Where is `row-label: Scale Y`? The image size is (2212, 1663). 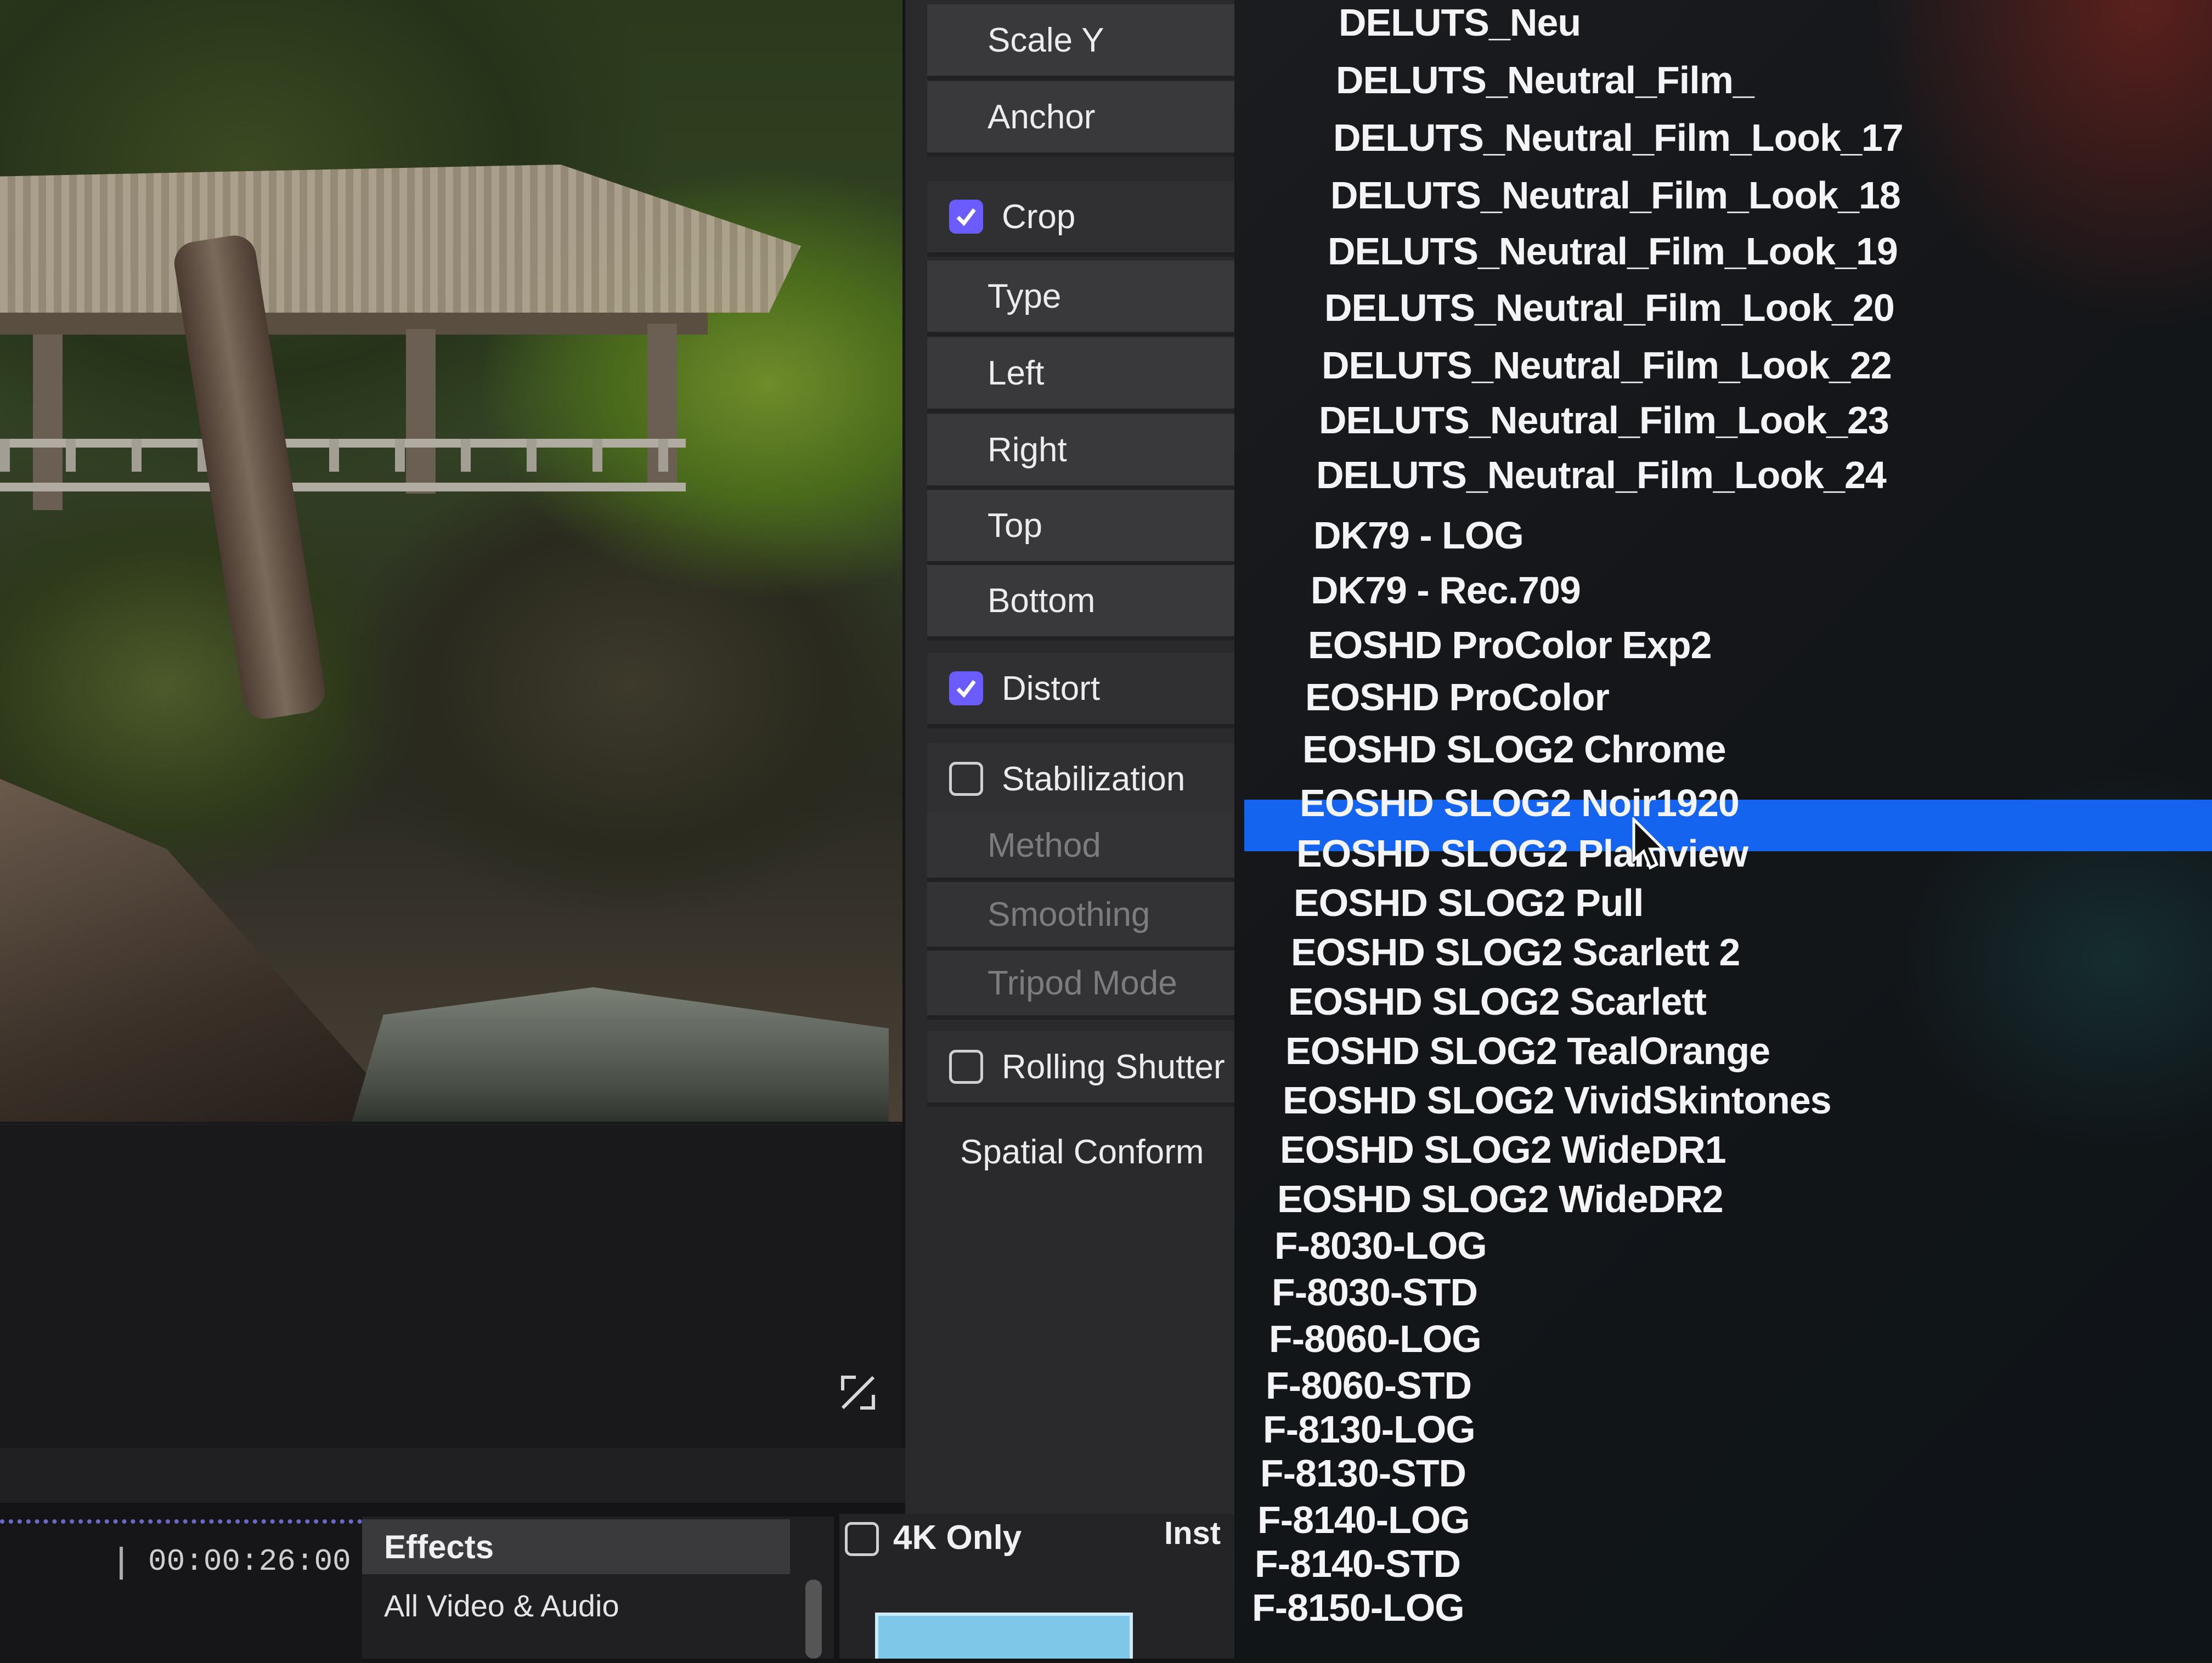 row-label: Scale Y is located at coordinates (1046, 40).